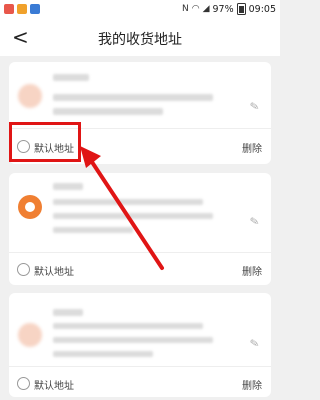  I want to click on arrow-shaft, so click(125, 212).